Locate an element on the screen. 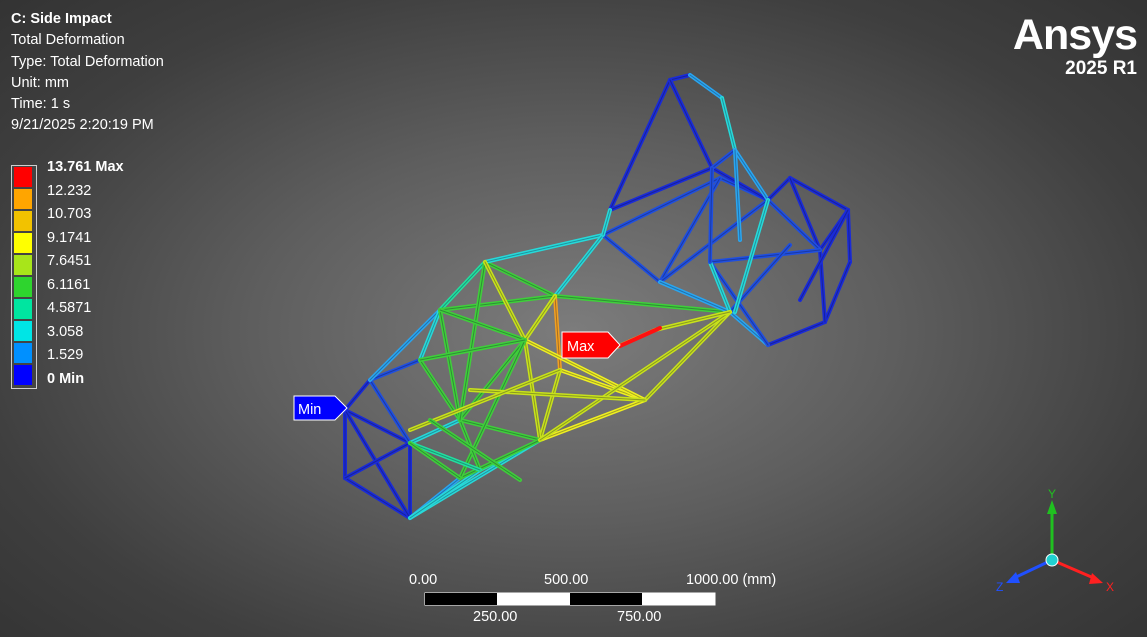 The width and height of the screenshot is (1147, 637). y-axis-head is located at coordinates (1052, 507).